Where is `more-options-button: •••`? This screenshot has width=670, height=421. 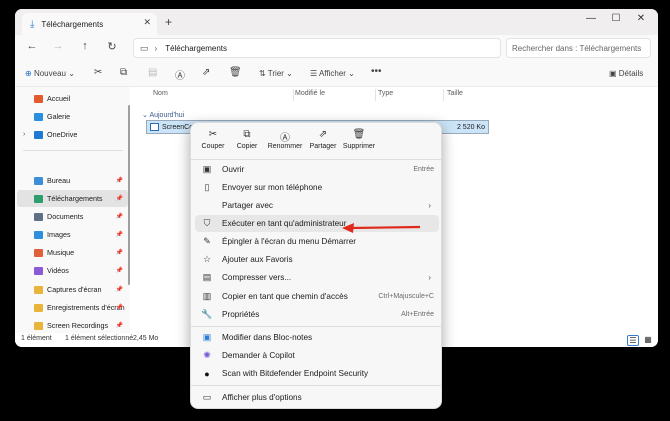 more-options-button: ••• is located at coordinates (376, 71).